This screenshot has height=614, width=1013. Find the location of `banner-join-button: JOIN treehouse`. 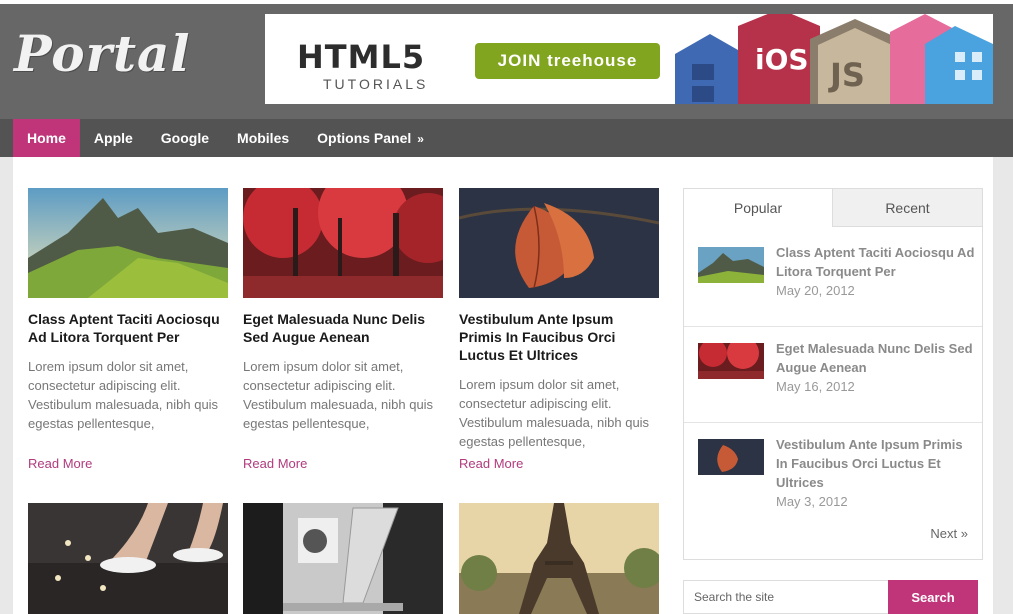

banner-join-button: JOIN treehouse is located at coordinates (567, 61).